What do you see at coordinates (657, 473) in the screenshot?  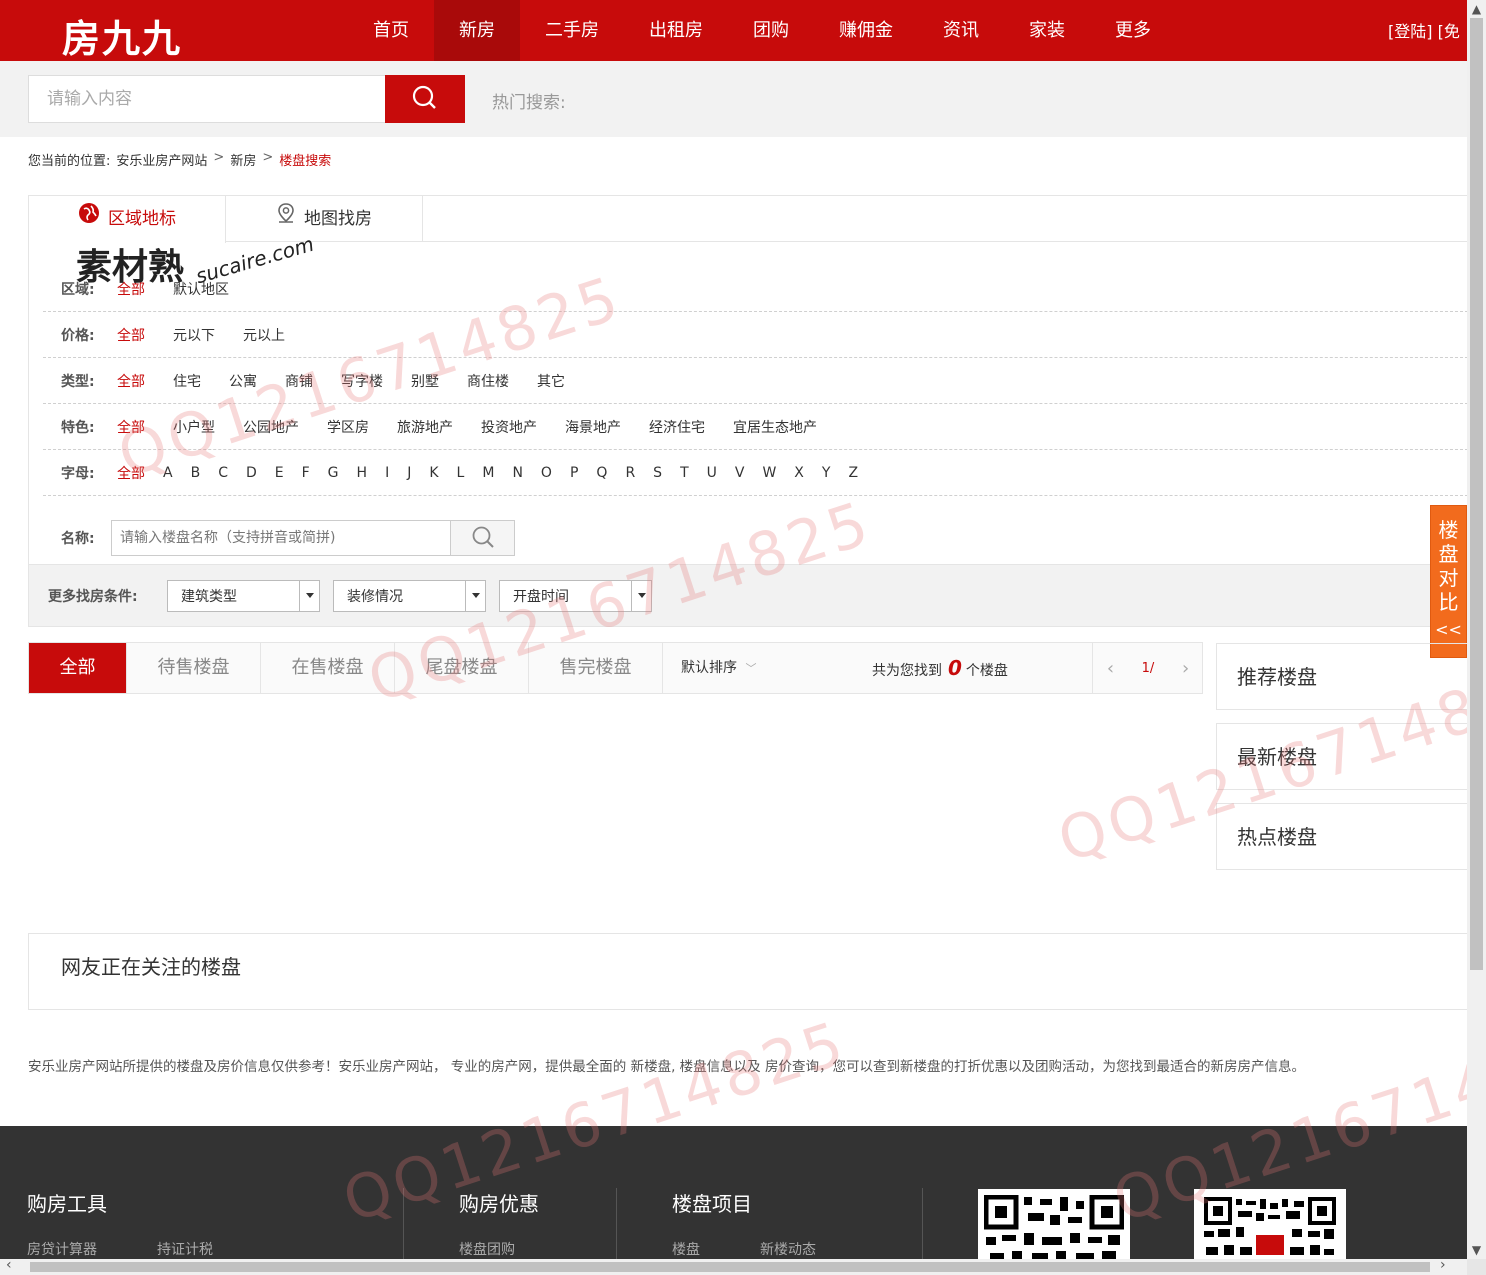 I see `filter-option: S` at bounding box center [657, 473].